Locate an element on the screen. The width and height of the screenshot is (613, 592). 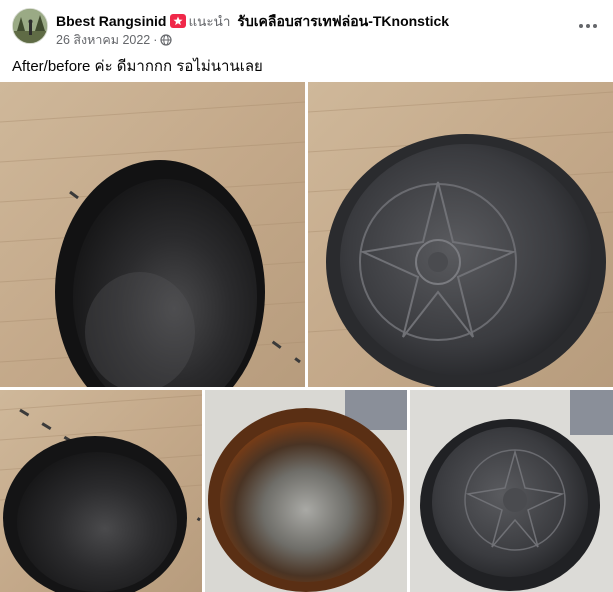
photo-pan-side-after is located at coordinates (101, 491).